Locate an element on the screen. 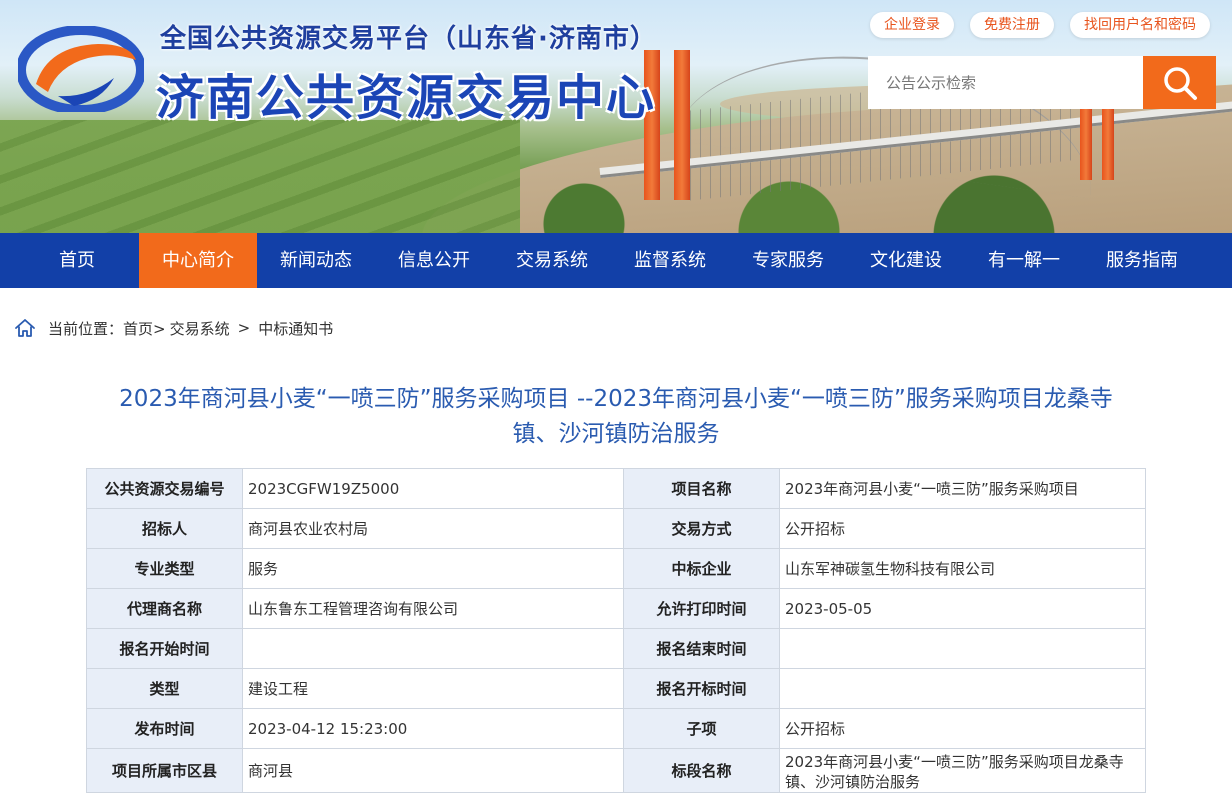 This screenshot has width=1232, height=802. table-row: 代理商名称 山东鲁东工程管理咨询有限公司 允许打印时间 2023-05-05 is located at coordinates (616, 608).